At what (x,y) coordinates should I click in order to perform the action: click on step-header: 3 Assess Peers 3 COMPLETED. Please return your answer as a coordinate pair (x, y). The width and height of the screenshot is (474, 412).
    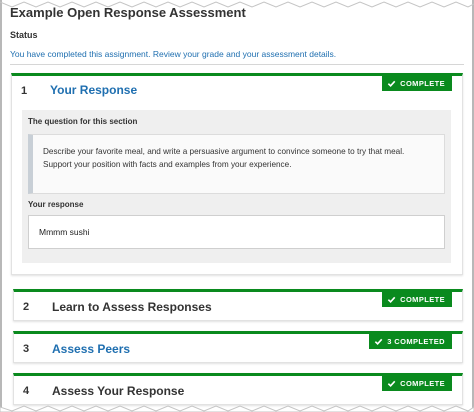
    Looking at the image, I should click on (238, 348).